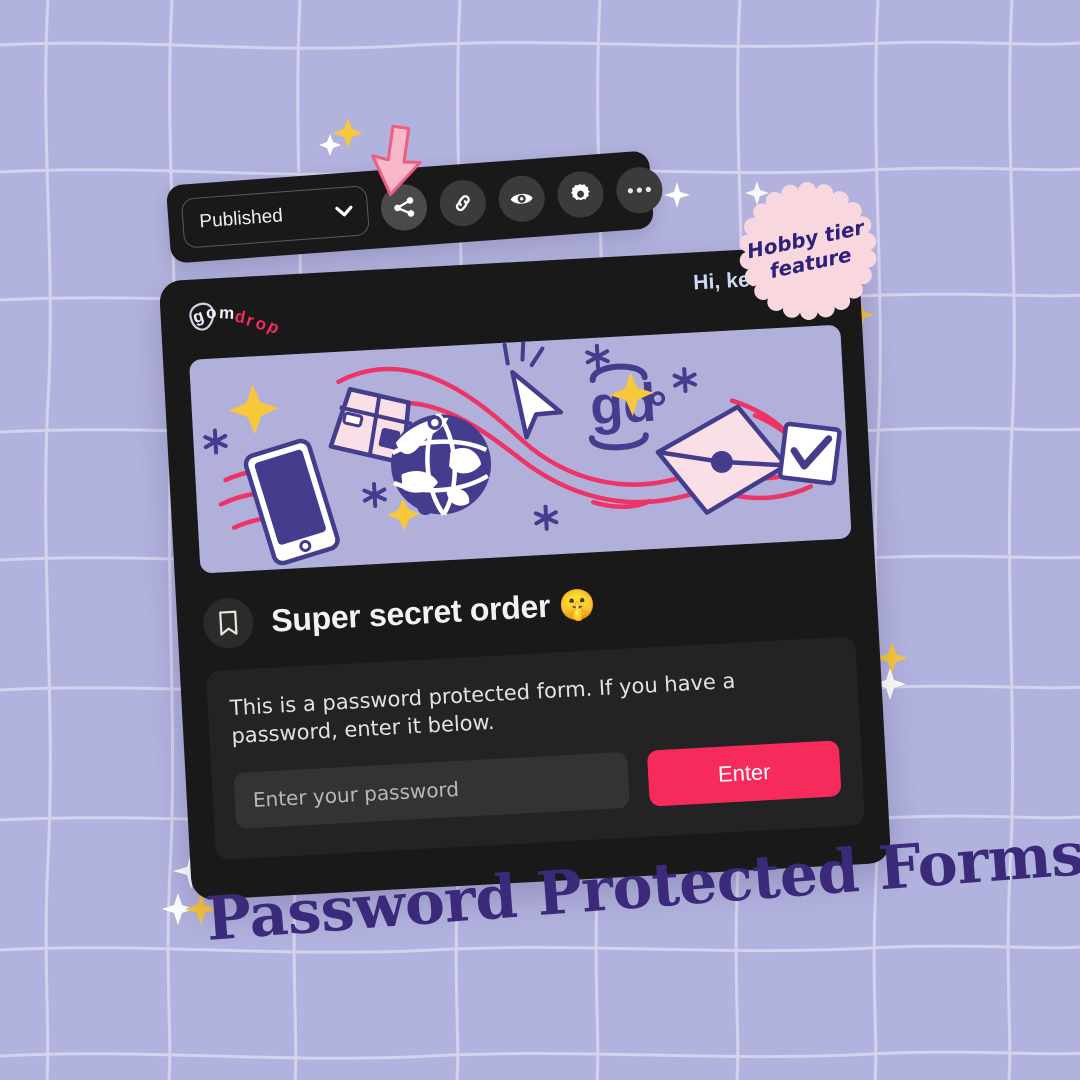 This screenshot has height=1080, width=1080. I want to click on bookmark-icon, so click(228, 623).